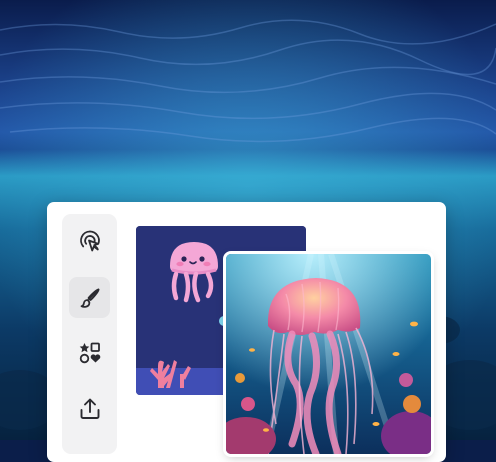 This screenshot has height=462, width=496. I want to click on elements-shapes-icon, so click(89, 352).